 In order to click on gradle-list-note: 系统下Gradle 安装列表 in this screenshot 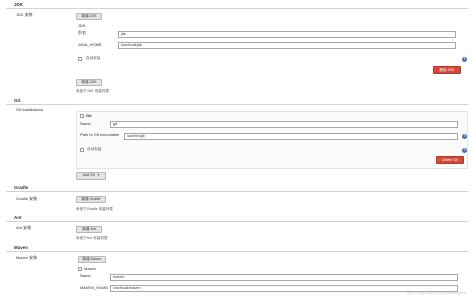, I will do `click(94, 209)`.